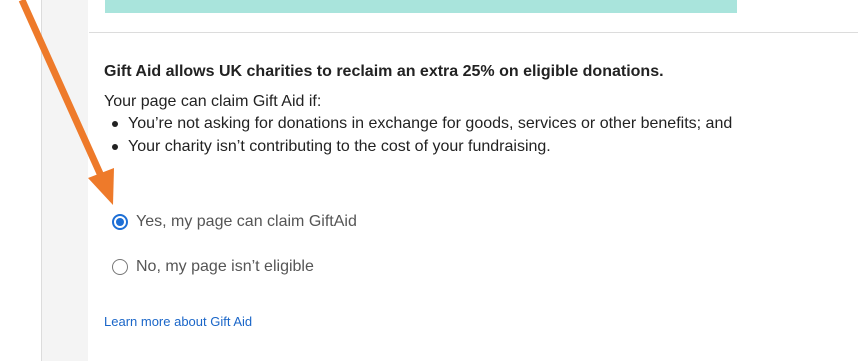 The height and width of the screenshot is (361, 858). I want to click on divider, so click(473, 32).